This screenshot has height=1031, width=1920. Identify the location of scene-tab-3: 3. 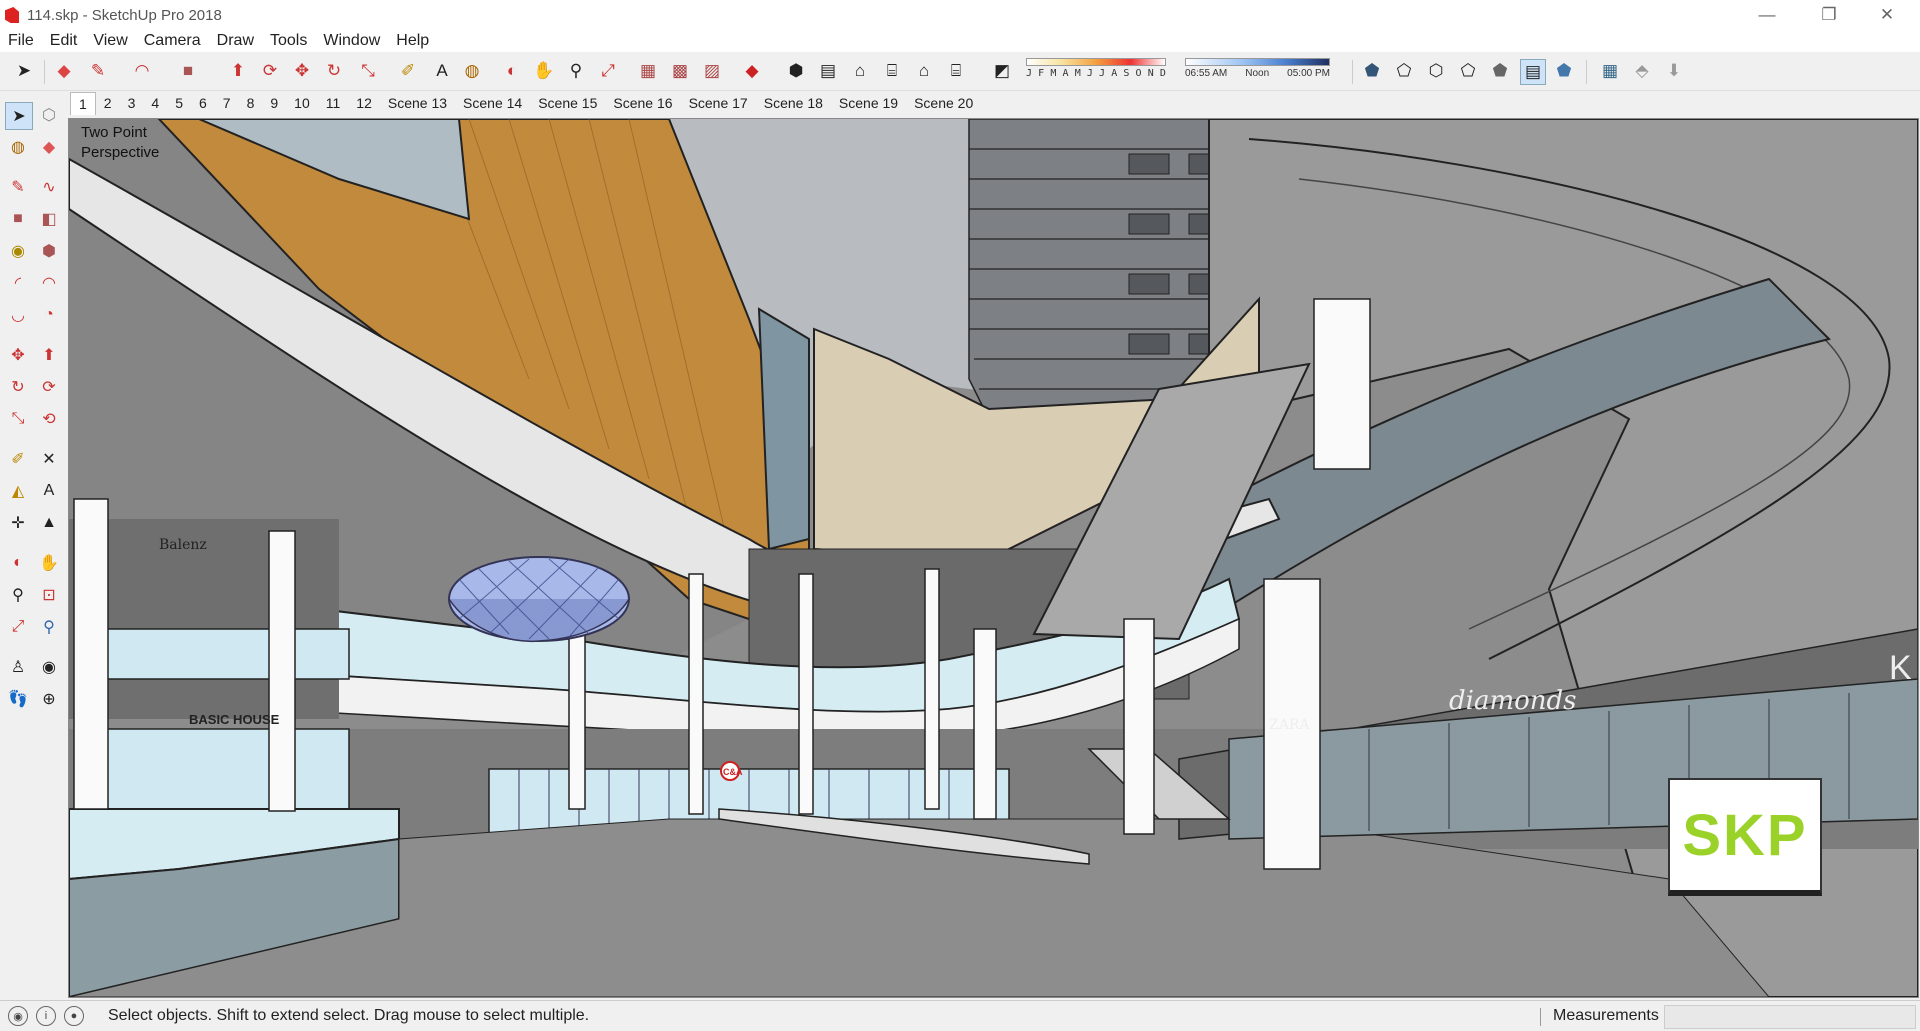
(132, 103).